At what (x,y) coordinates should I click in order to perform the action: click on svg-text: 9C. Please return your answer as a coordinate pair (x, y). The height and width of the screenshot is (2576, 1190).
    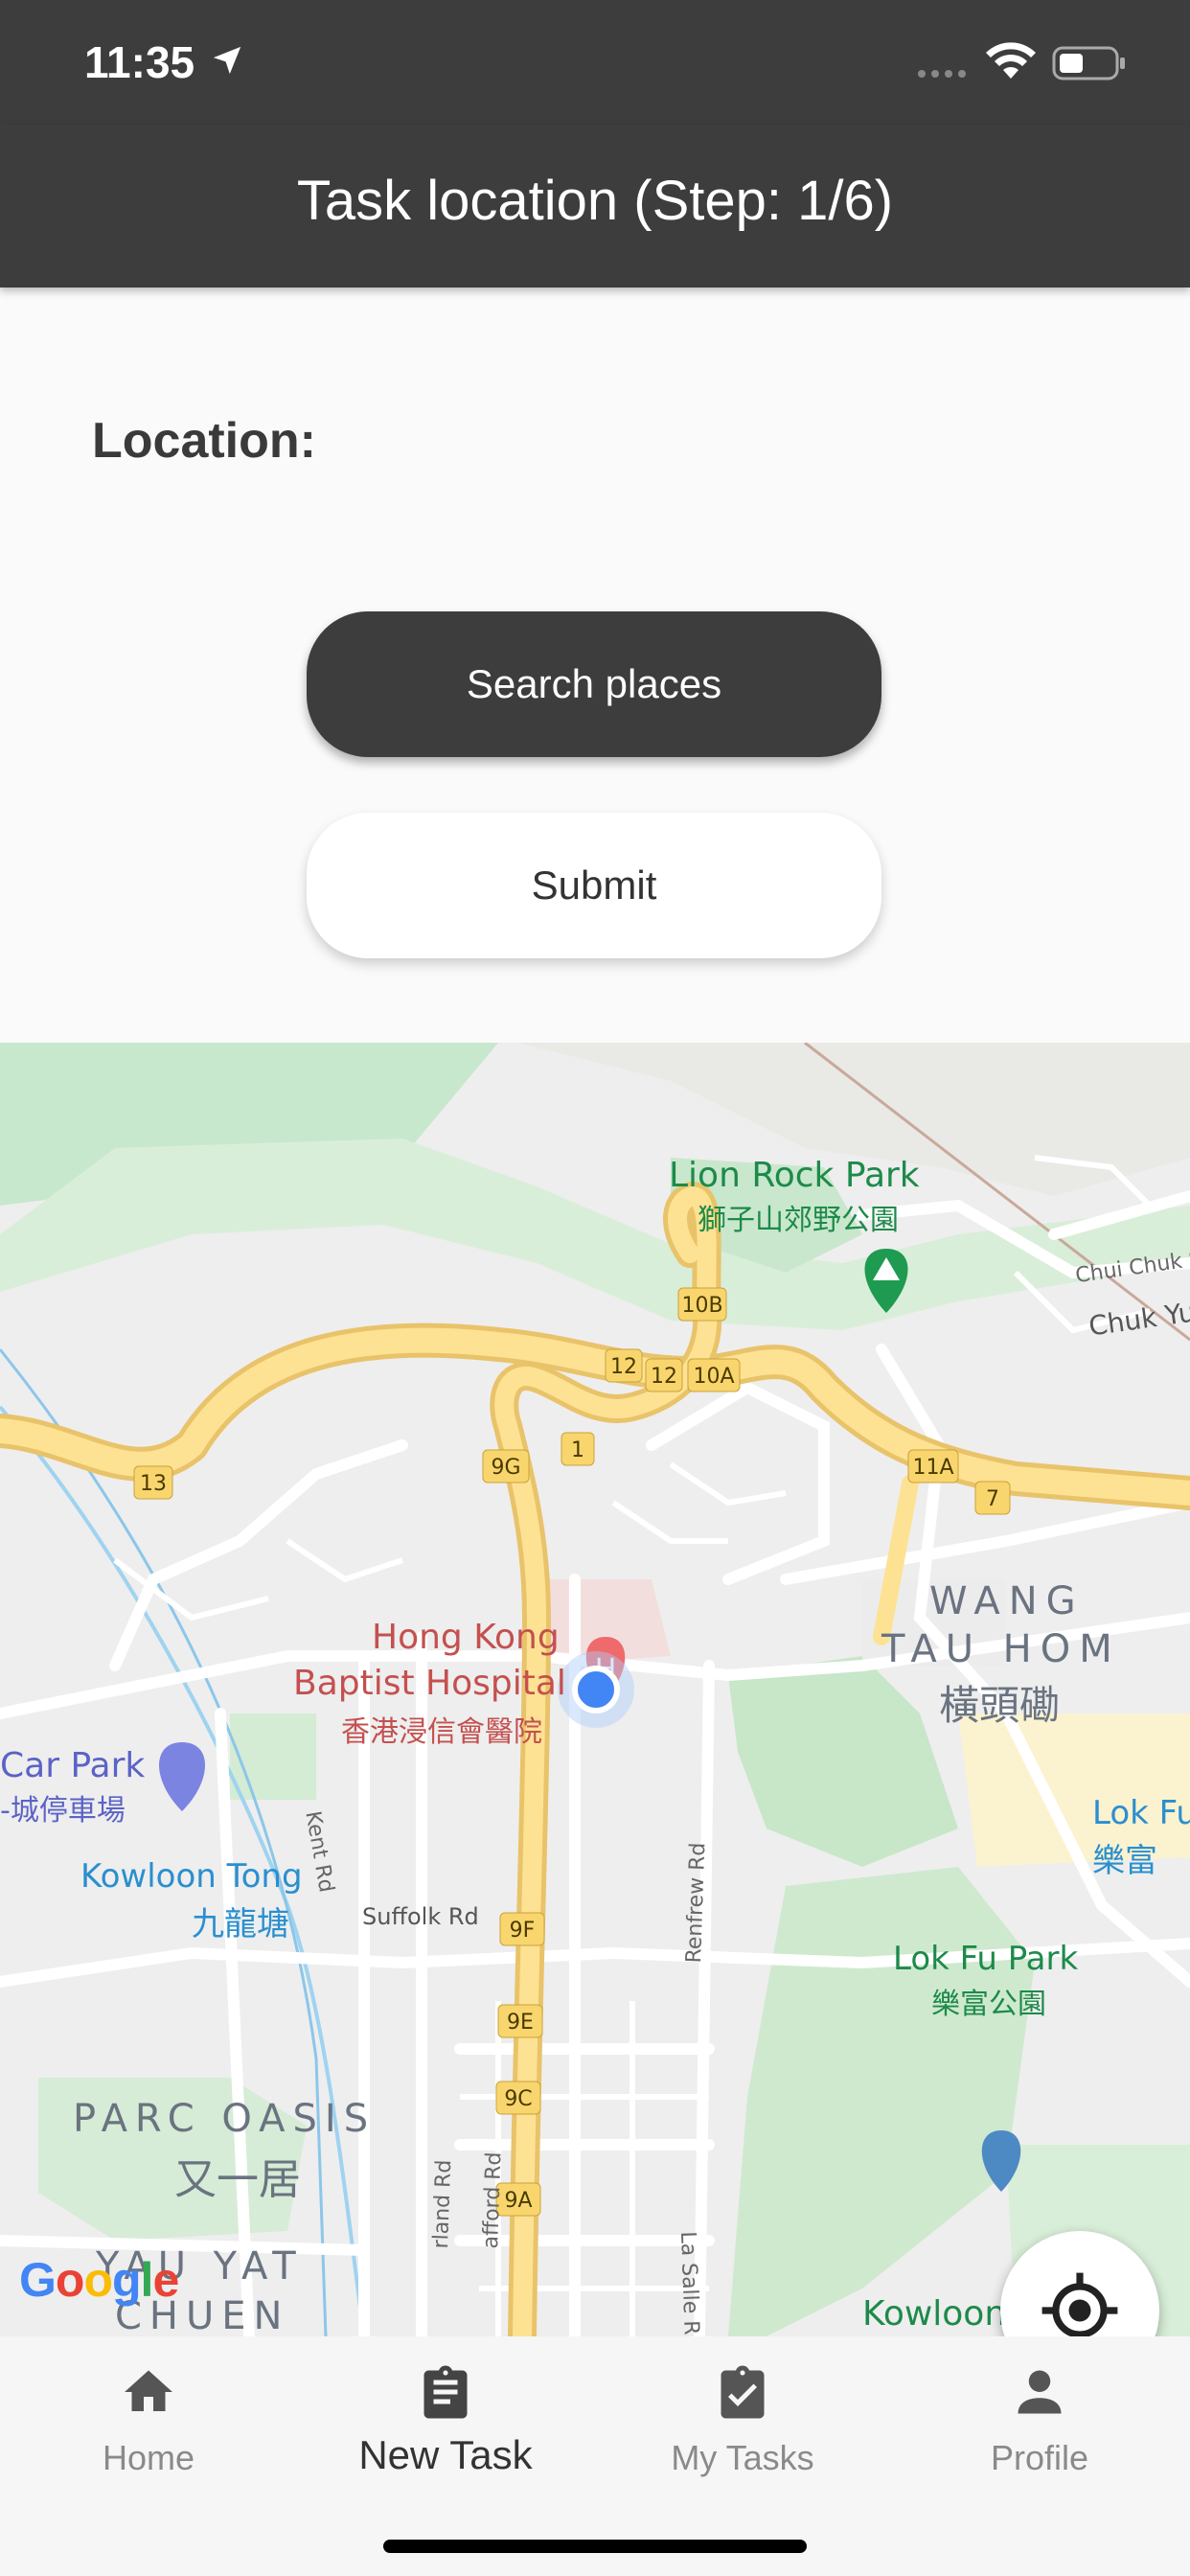
    Looking at the image, I should click on (518, 2099).